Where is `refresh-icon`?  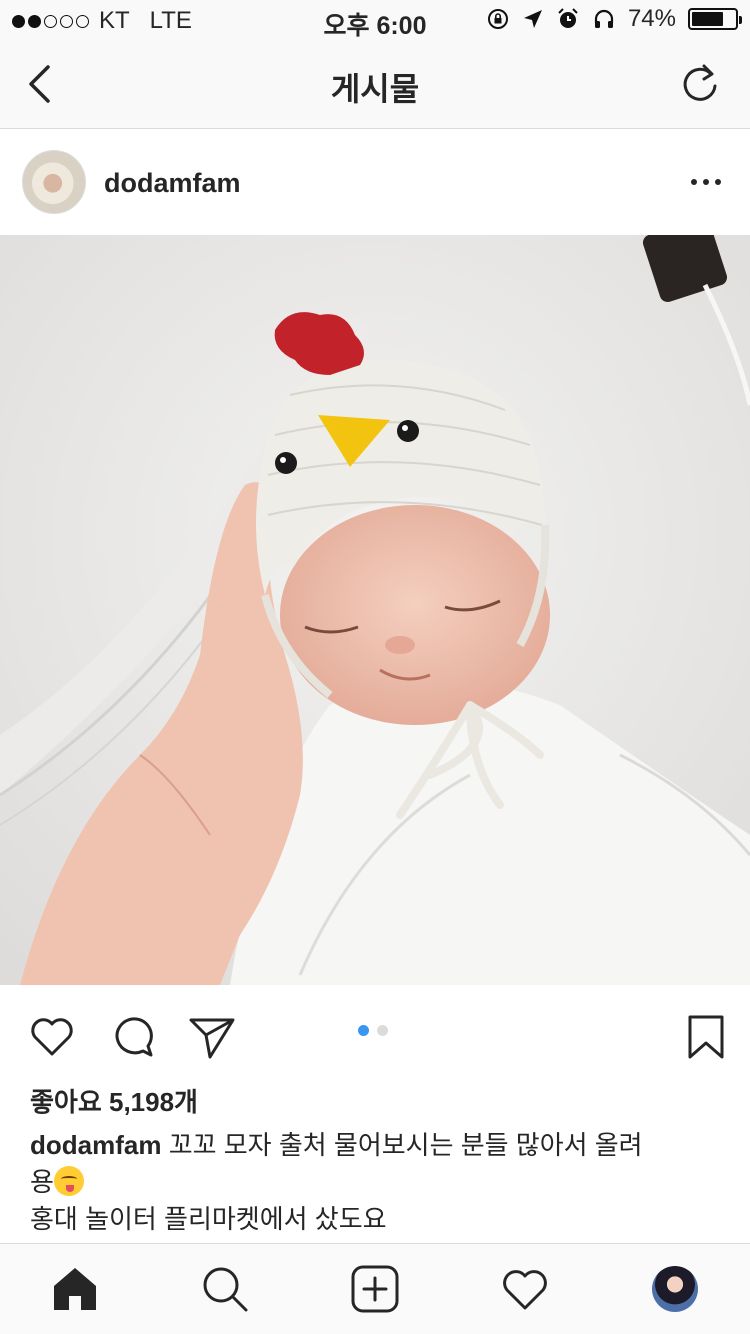 refresh-icon is located at coordinates (700, 84).